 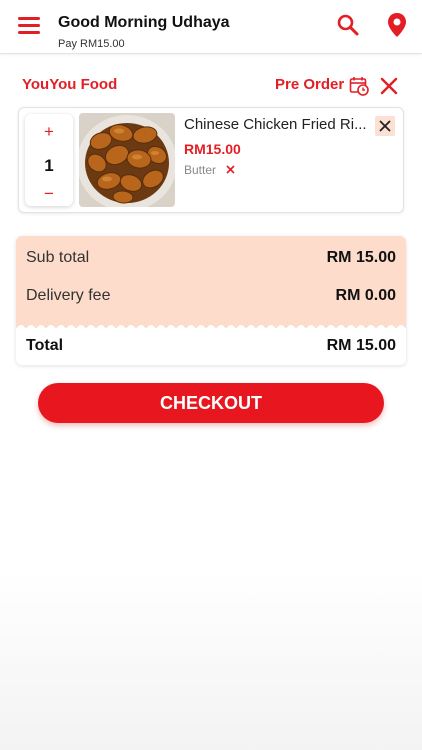 I want to click on app-header: Good Morning Udhaya Pay RM15.00, so click(x=211, y=27).